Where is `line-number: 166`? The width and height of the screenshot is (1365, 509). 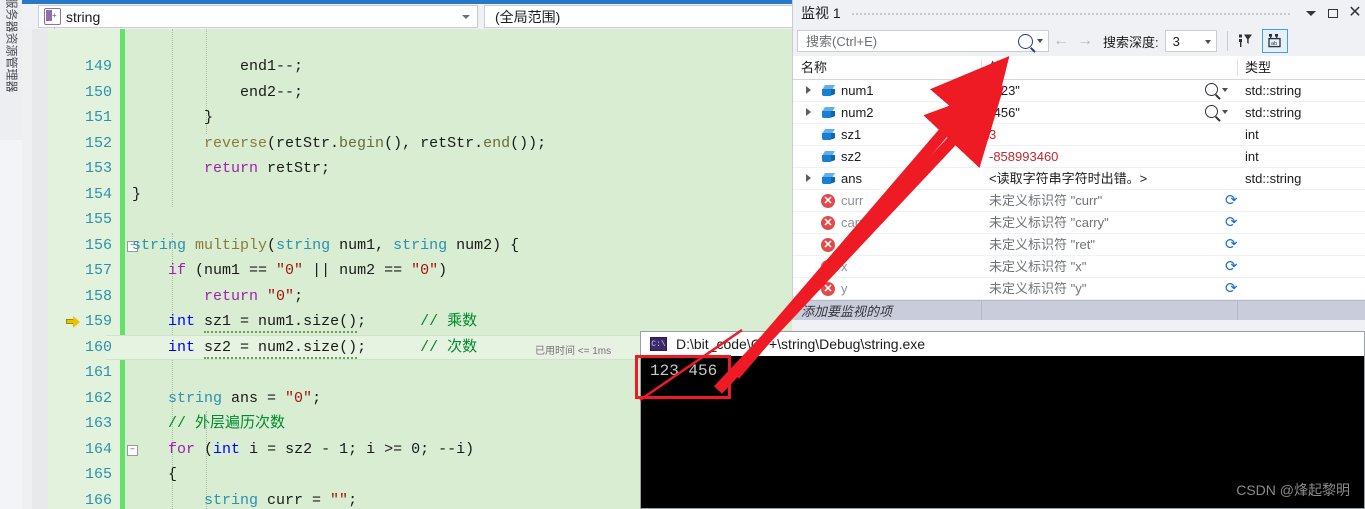
line-number: 166 is located at coordinates (98, 500).